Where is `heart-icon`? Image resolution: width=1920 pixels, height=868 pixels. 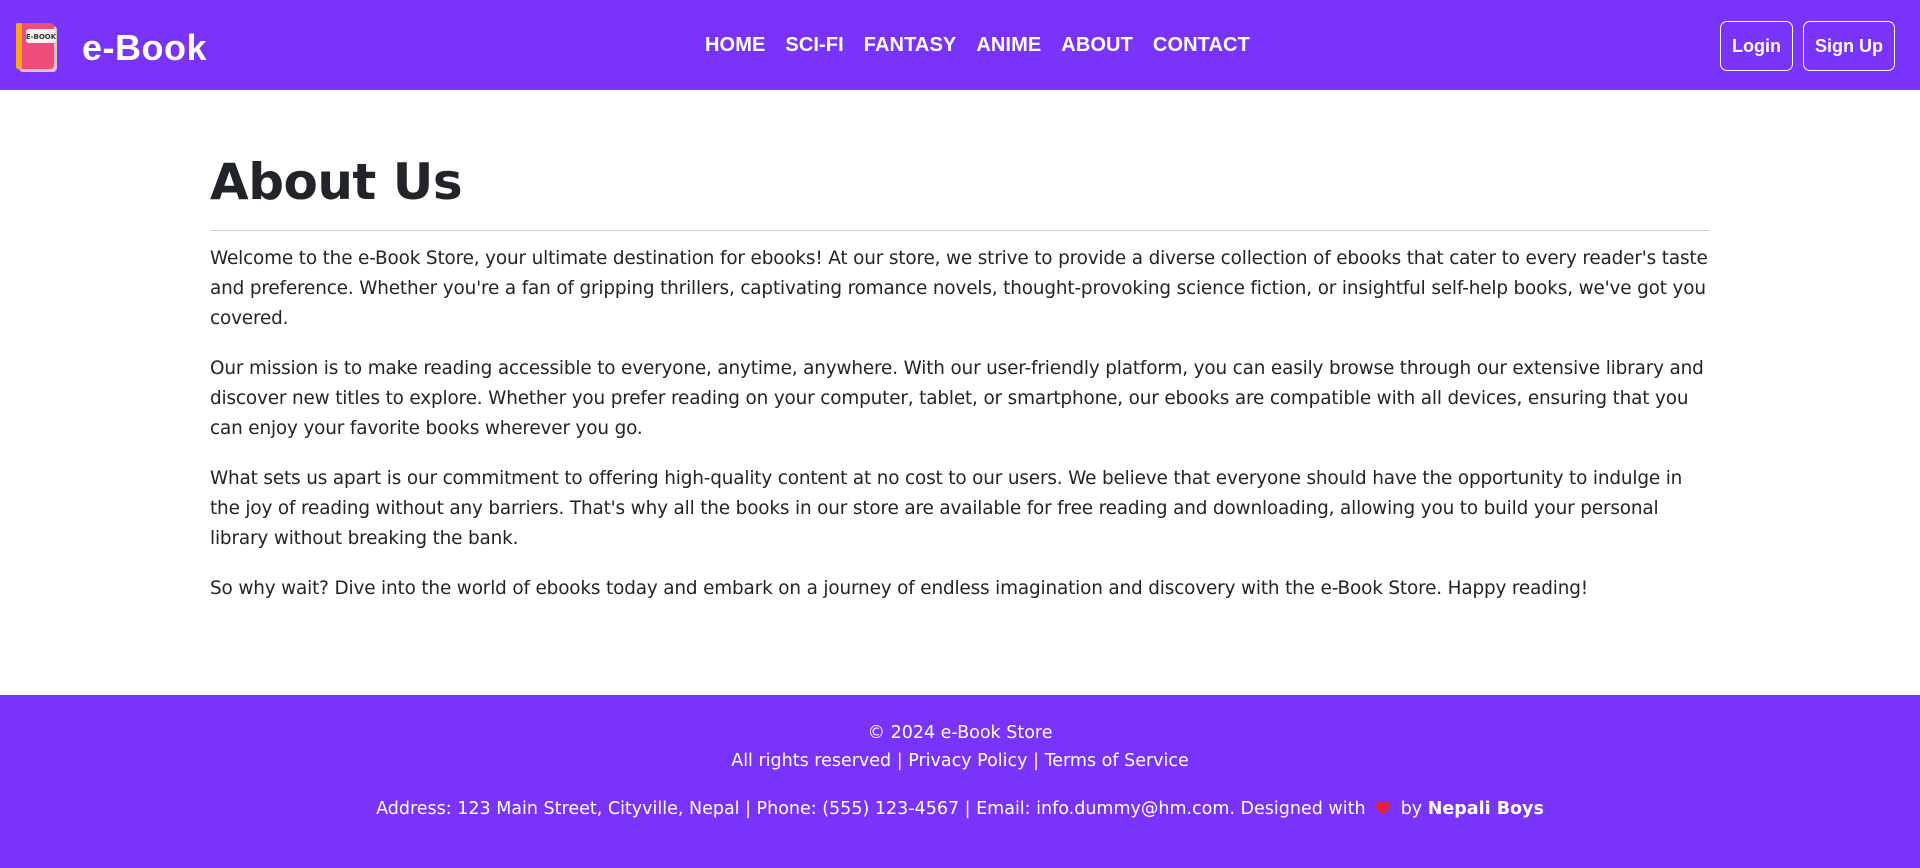 heart-icon is located at coordinates (1383, 806).